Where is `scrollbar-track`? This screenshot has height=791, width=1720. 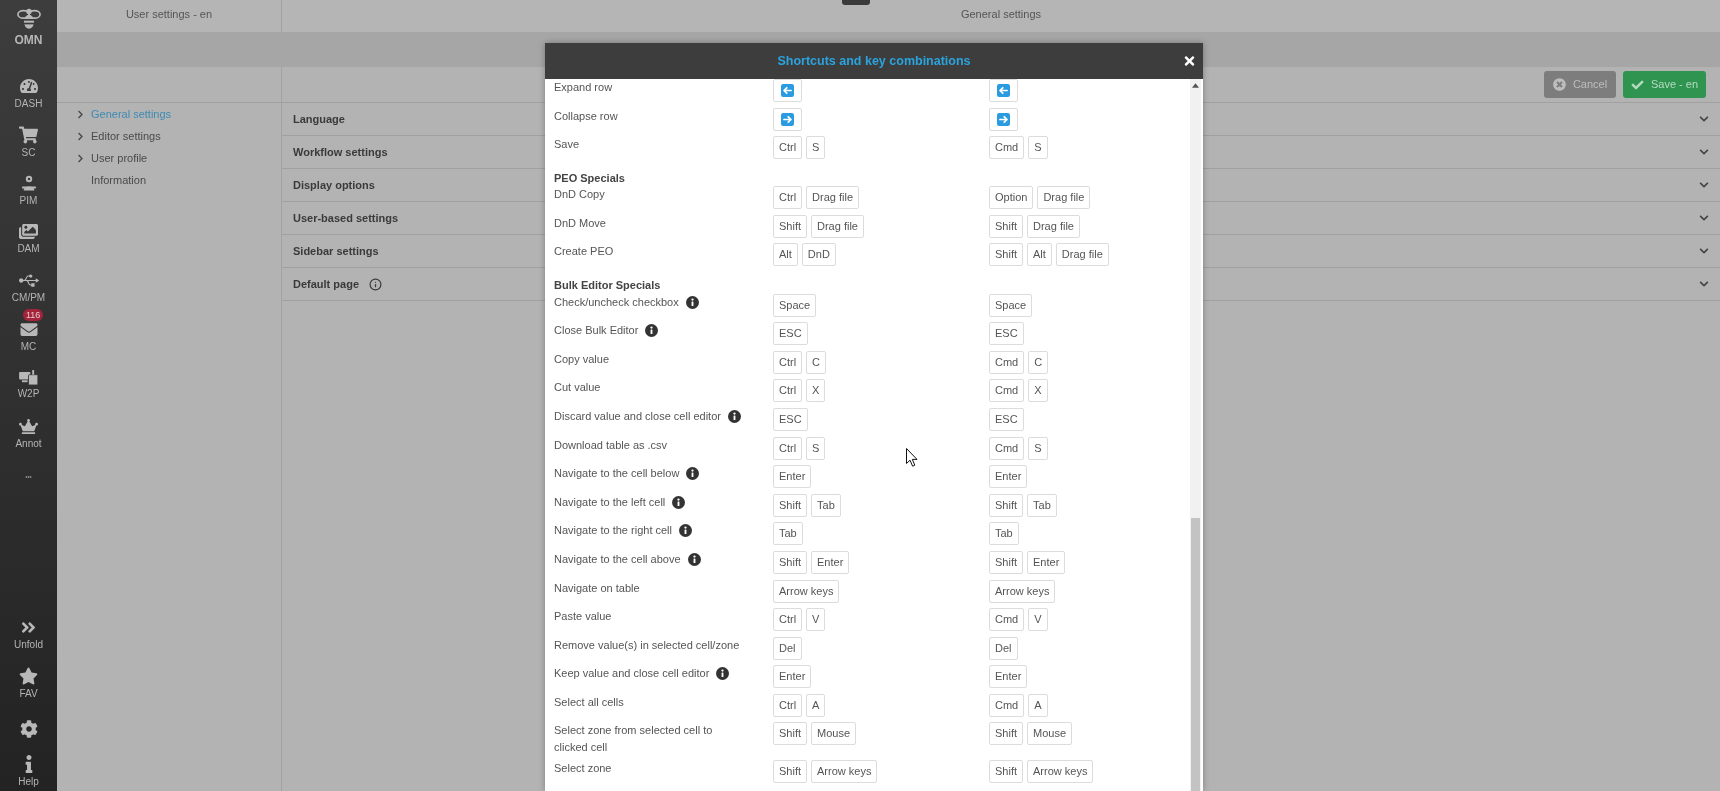
scrollbar-track is located at coordinates (1195, 435).